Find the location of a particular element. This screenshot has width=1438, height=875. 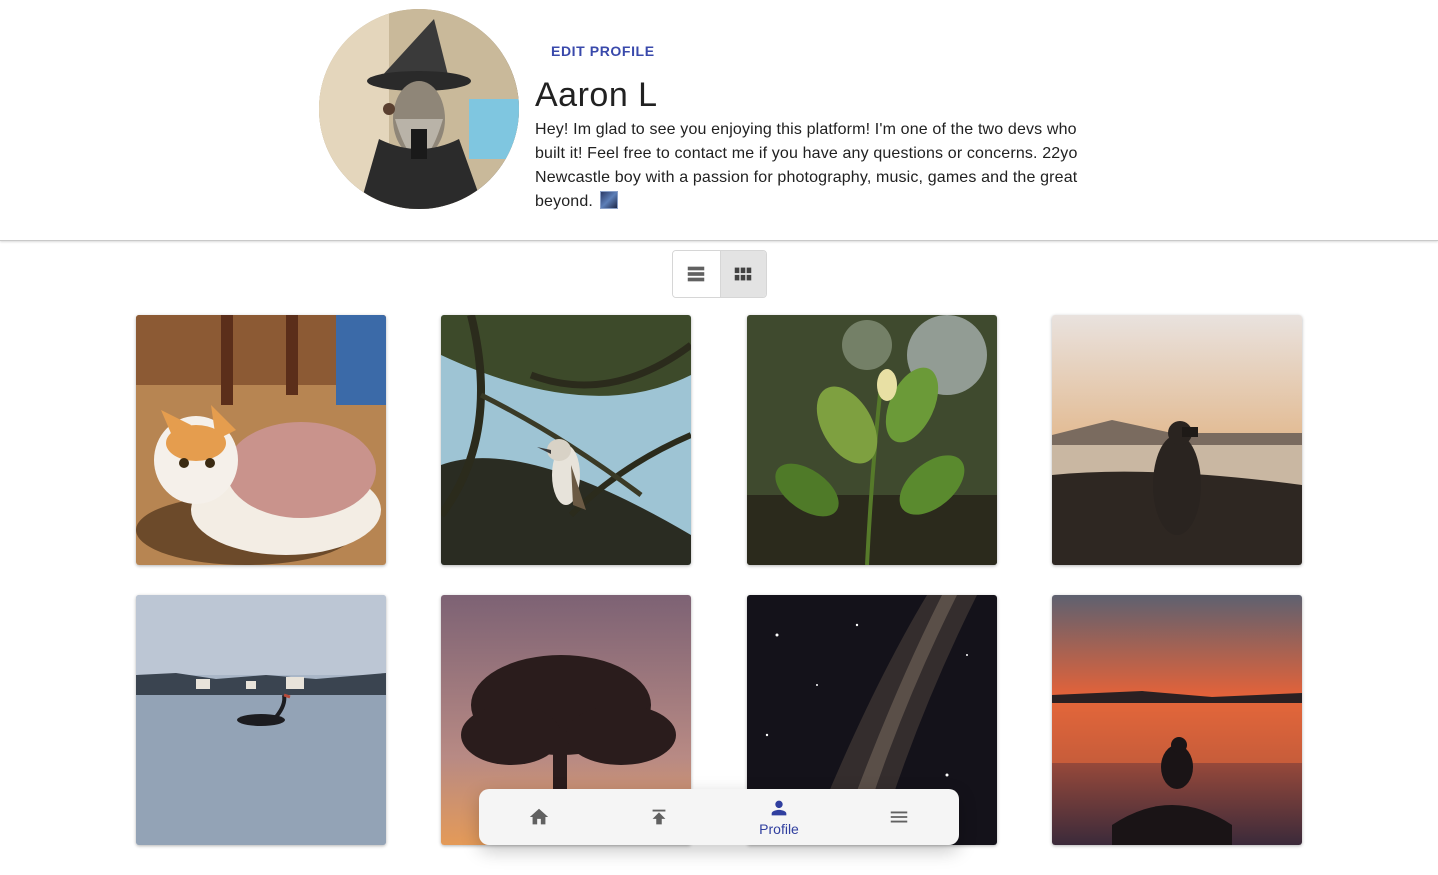

view-toggle is located at coordinates (719, 274).